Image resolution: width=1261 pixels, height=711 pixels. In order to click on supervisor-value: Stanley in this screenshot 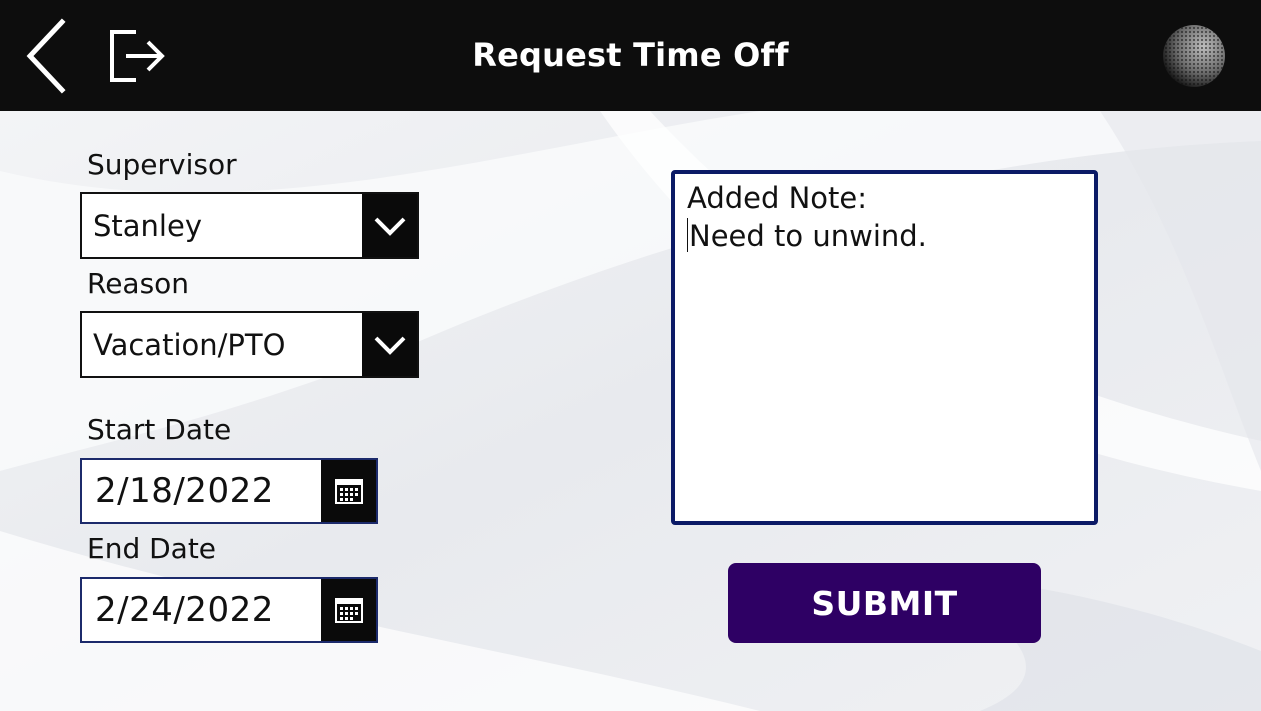, I will do `click(147, 225)`.